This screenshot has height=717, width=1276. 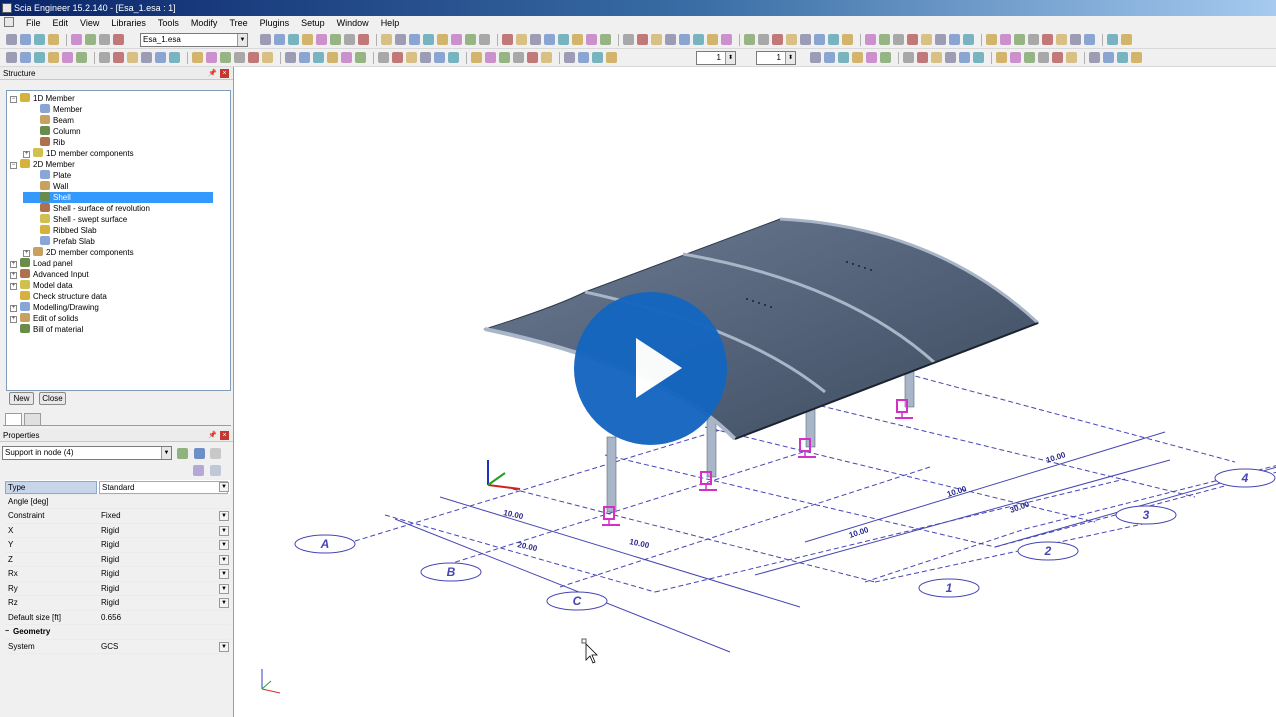 What do you see at coordinates (13, 419) in the screenshot?
I see `tree-tab-icon` at bounding box center [13, 419].